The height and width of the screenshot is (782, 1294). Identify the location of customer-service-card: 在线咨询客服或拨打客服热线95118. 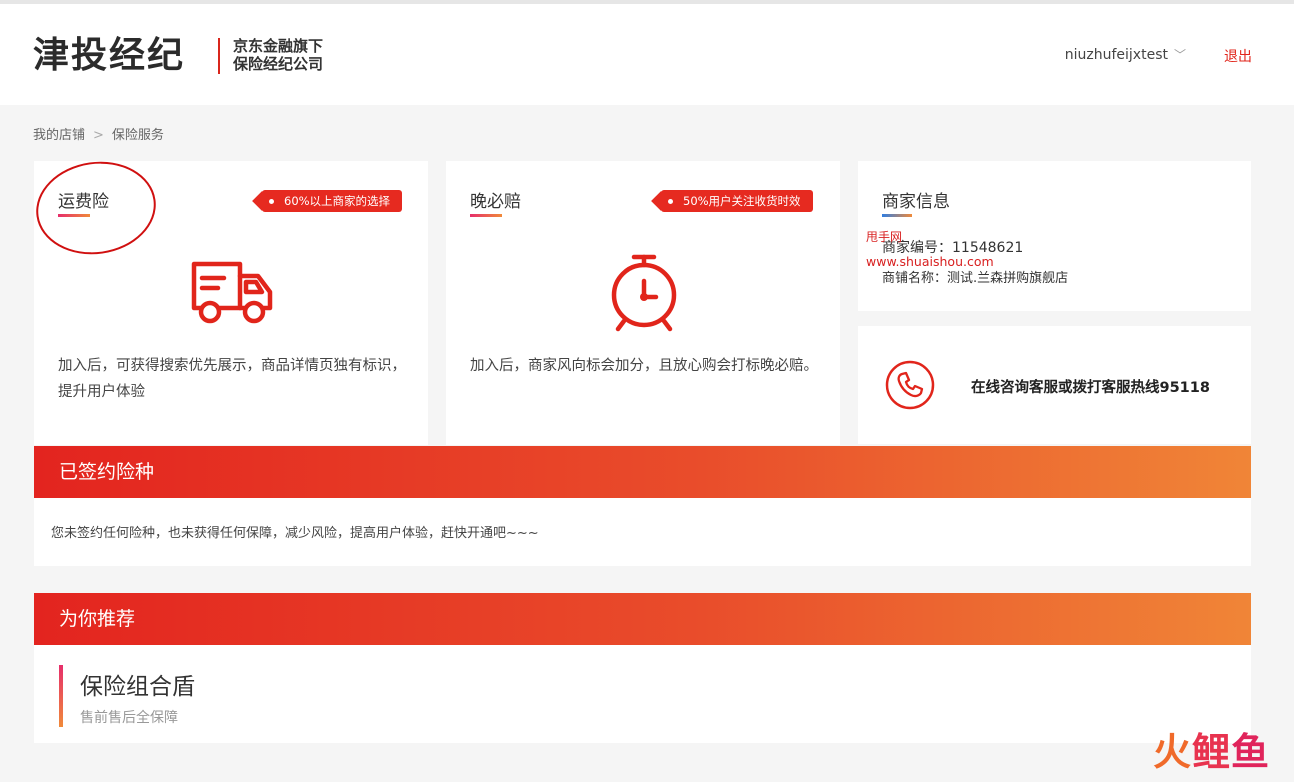
(1054, 385).